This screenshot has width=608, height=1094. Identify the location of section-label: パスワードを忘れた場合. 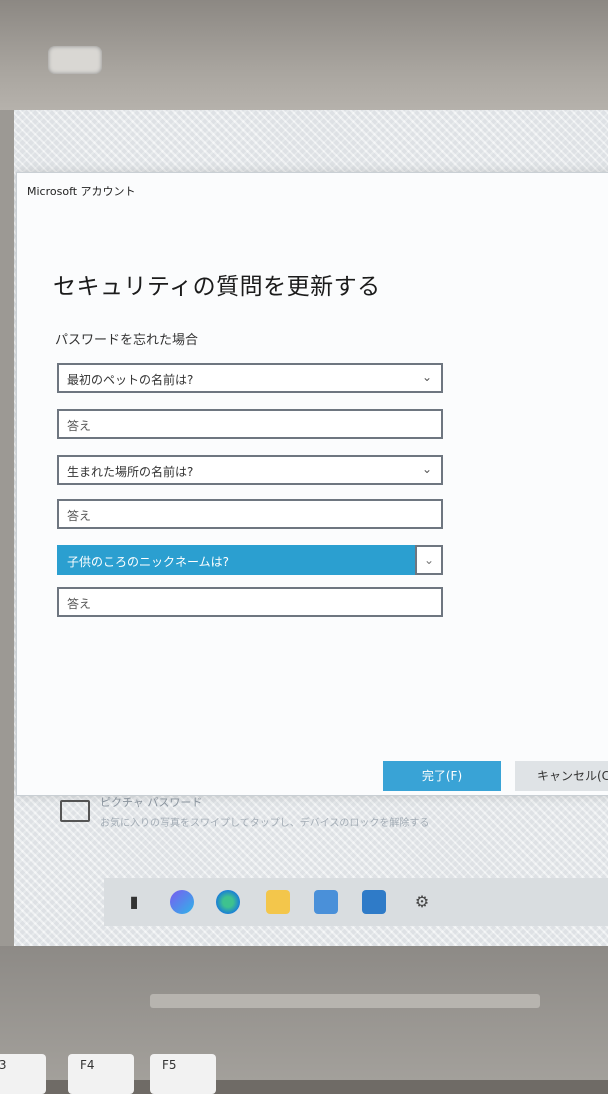
(127, 340).